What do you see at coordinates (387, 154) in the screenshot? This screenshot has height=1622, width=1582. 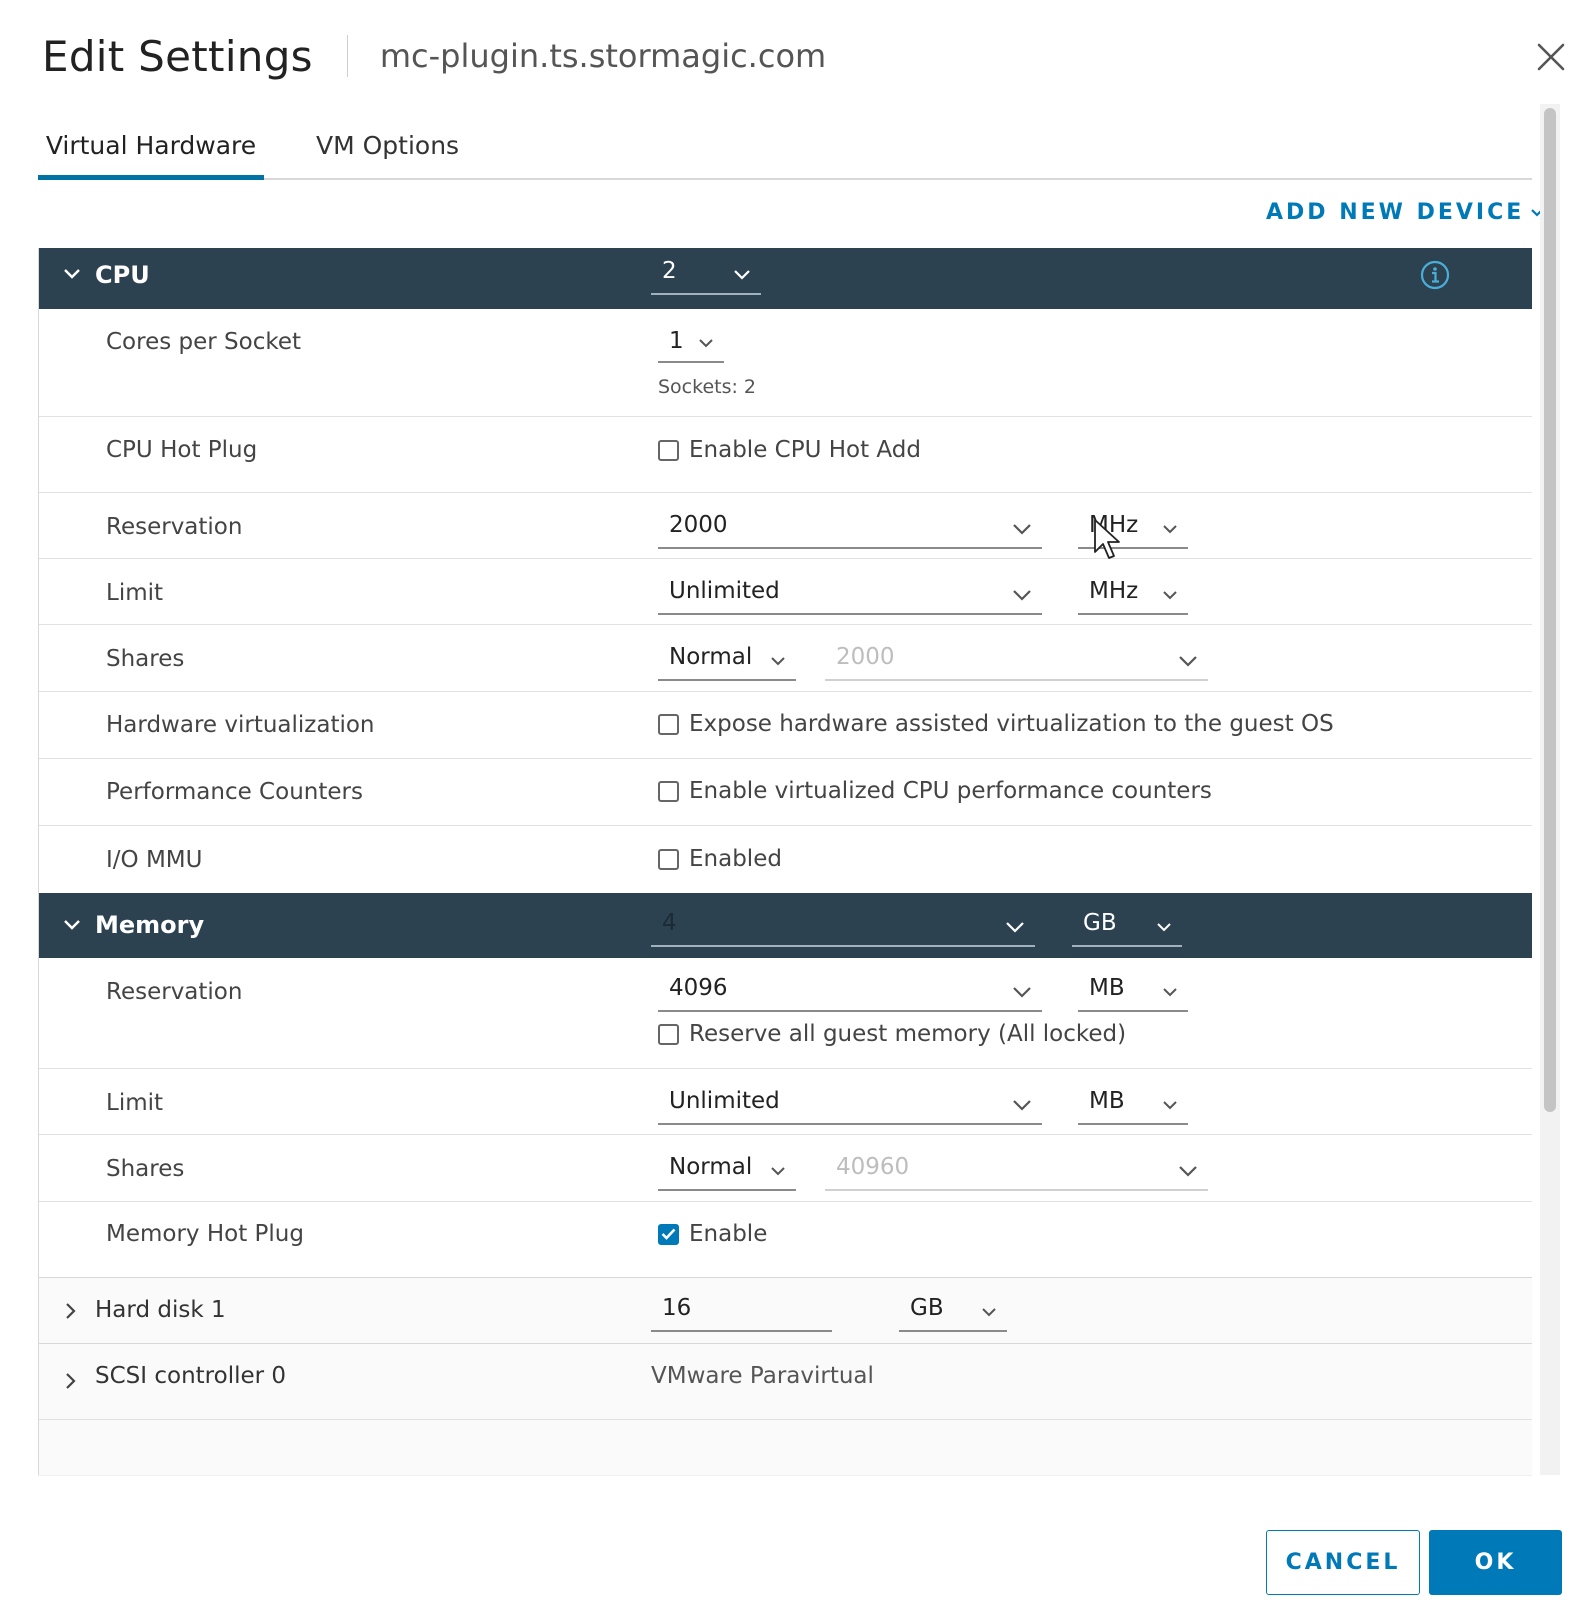 I see `tab-vm-options: VM Options` at bounding box center [387, 154].